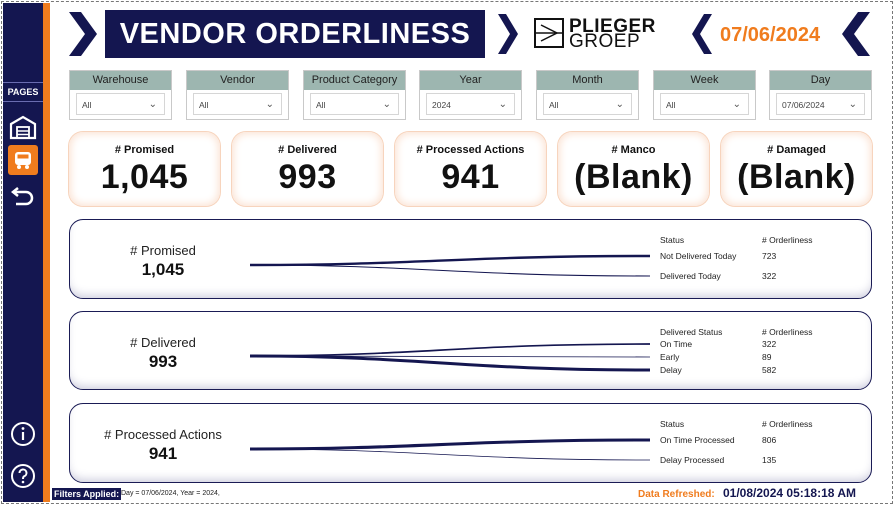 This screenshot has width=894, height=505. I want to click on slicer-value: 07/06/2024, so click(803, 105).